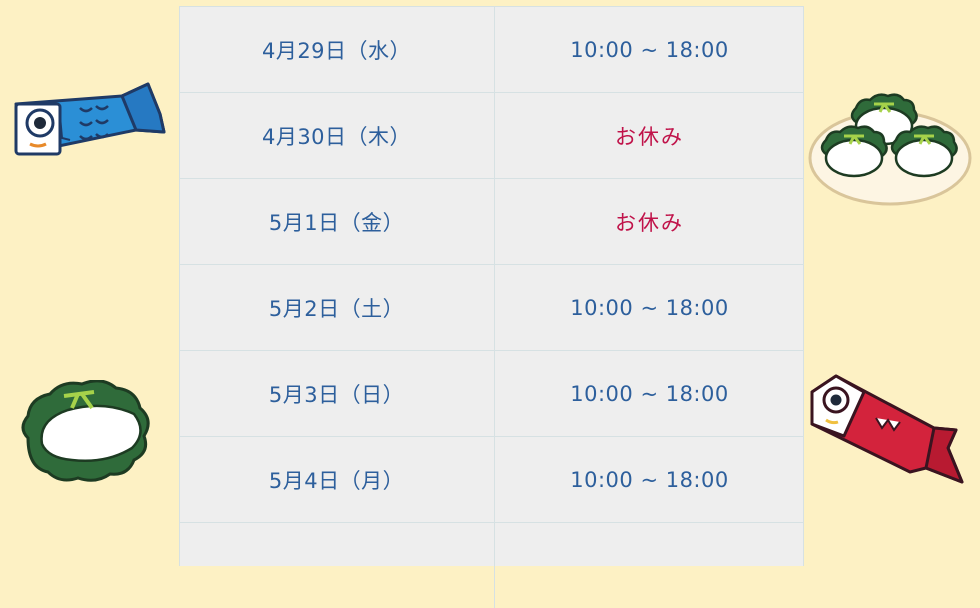 The height and width of the screenshot is (608, 980). I want to click on table-row: 5月3日（日） 10:00 ~ 18:00, so click(491, 393).